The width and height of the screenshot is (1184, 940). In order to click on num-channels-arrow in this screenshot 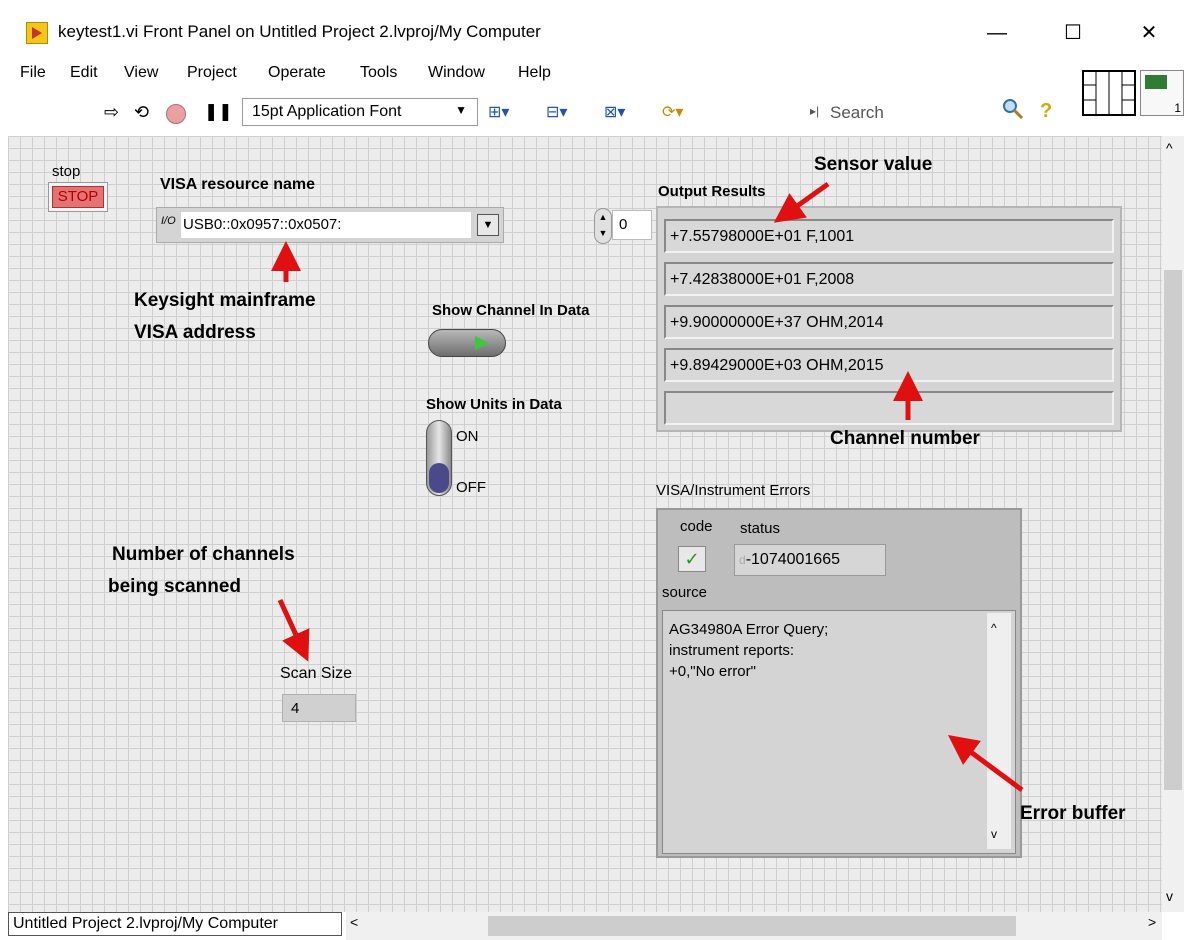, I will do `click(293, 630)`.